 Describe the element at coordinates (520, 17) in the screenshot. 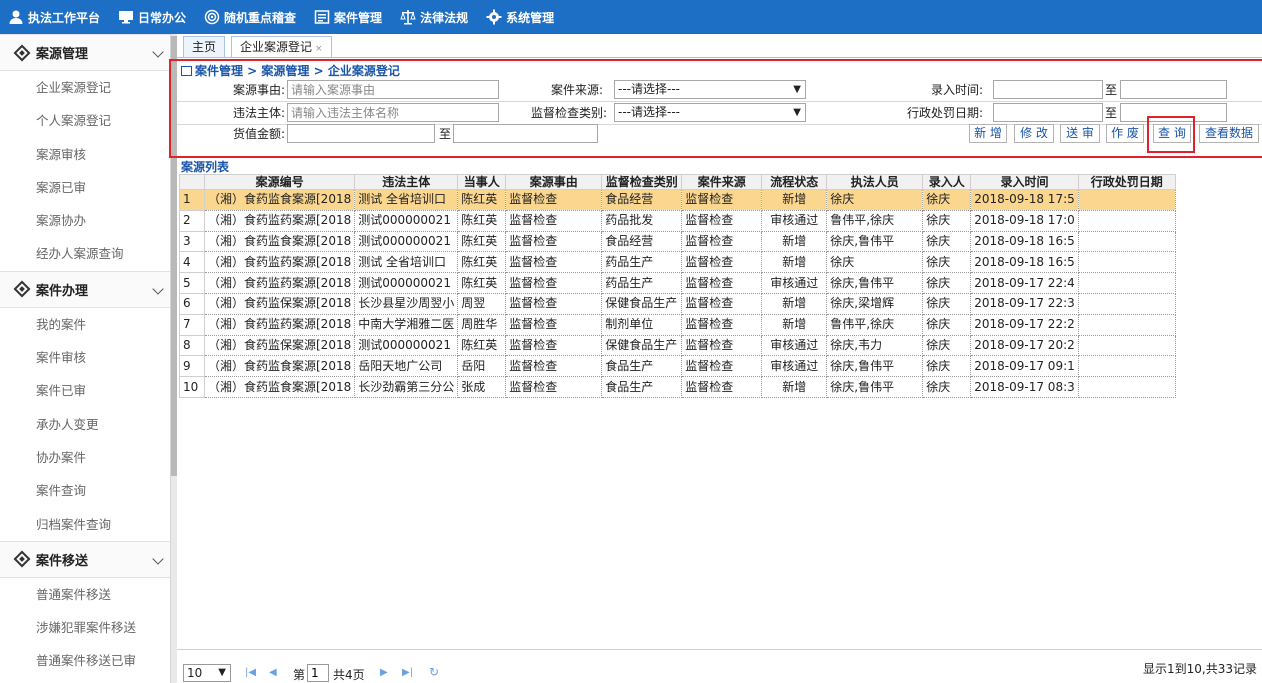

I see `nav-item-system: 系统管理` at that location.